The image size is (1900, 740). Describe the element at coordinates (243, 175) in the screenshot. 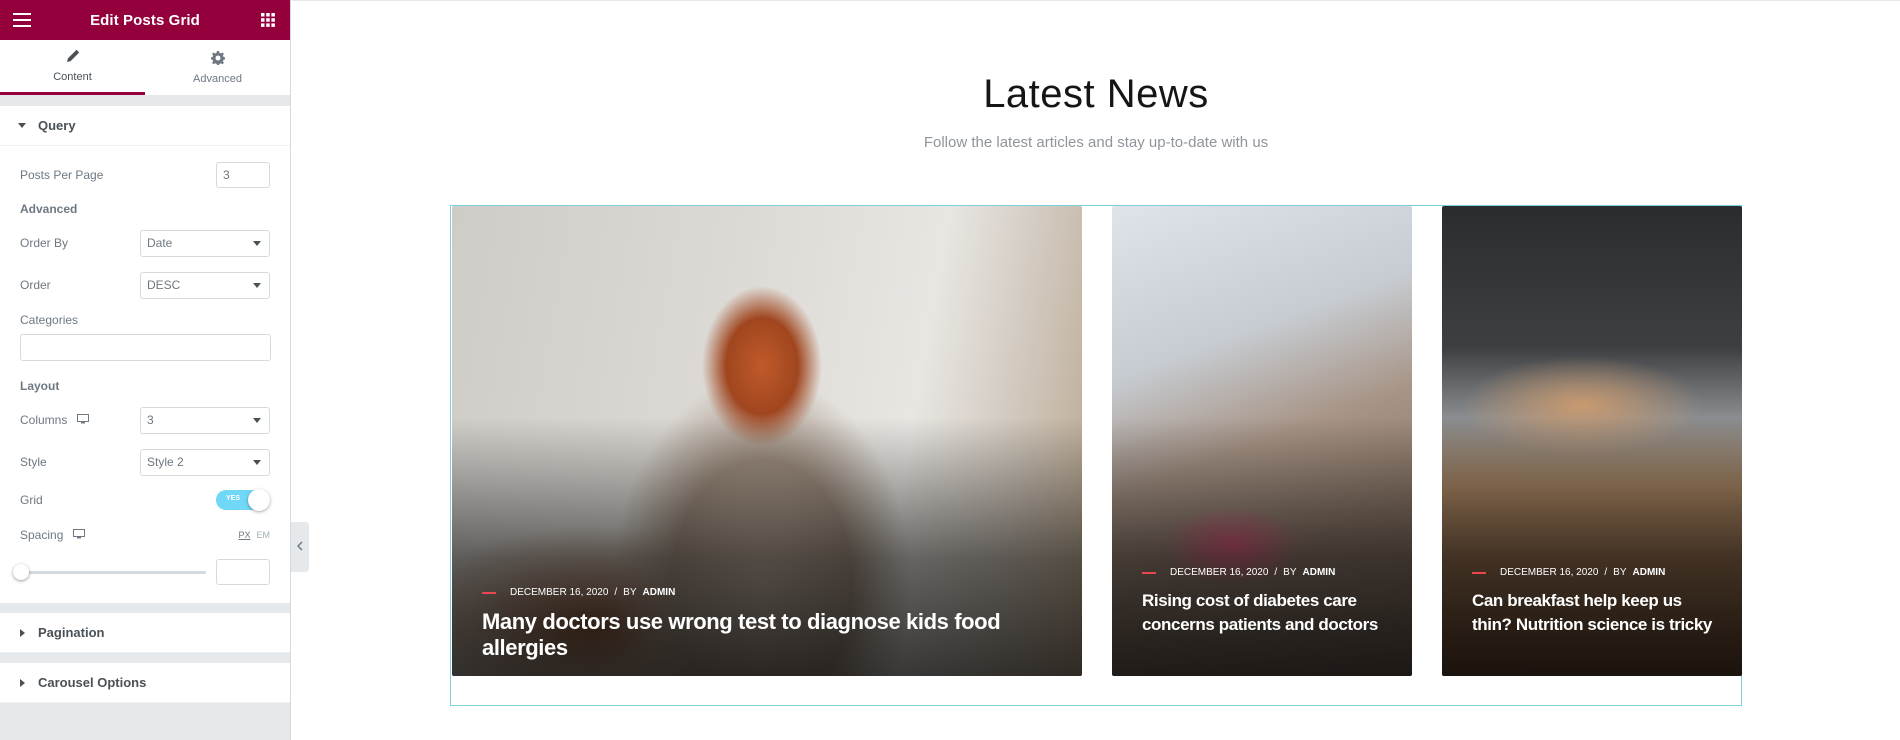

I see `posts-per-page-input: 3` at that location.